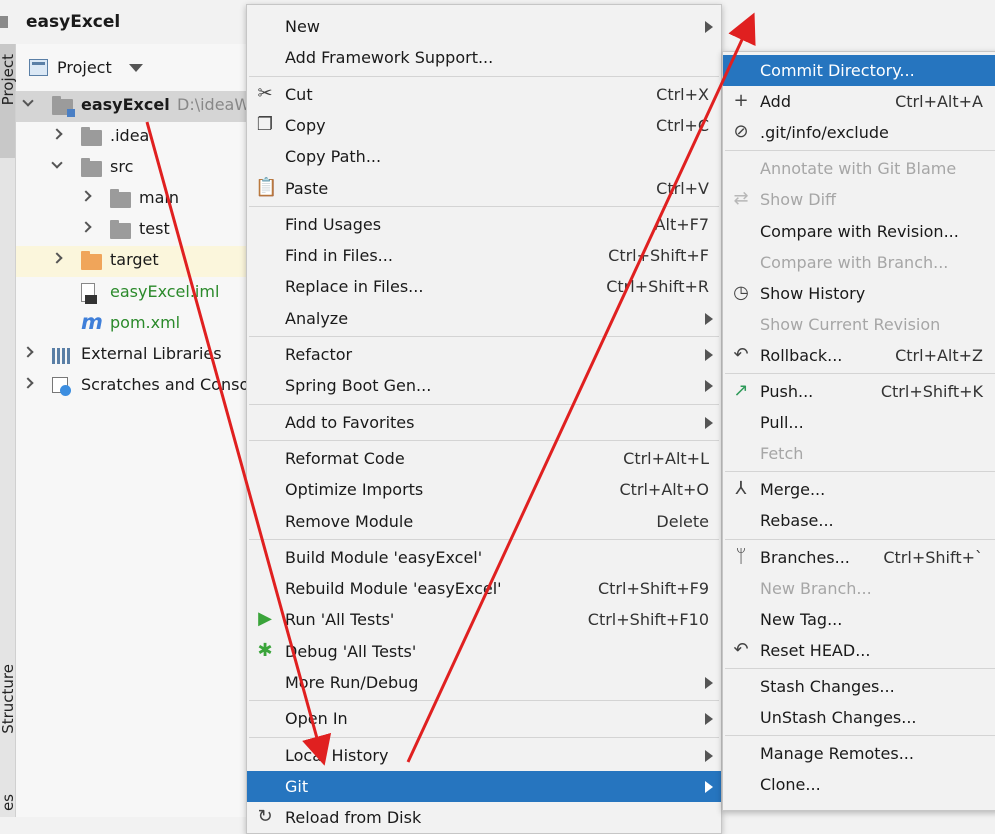 This screenshot has height=834, width=995. What do you see at coordinates (484, 718) in the screenshot?
I see `menu-item-open-in: Open In` at bounding box center [484, 718].